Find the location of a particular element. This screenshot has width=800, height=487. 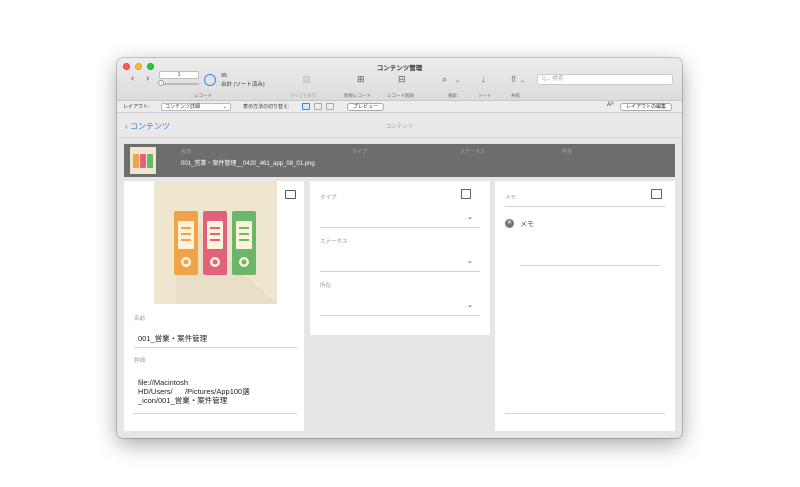

location-dropdown-chevron-icon: ⌄ is located at coordinates (470, 305).